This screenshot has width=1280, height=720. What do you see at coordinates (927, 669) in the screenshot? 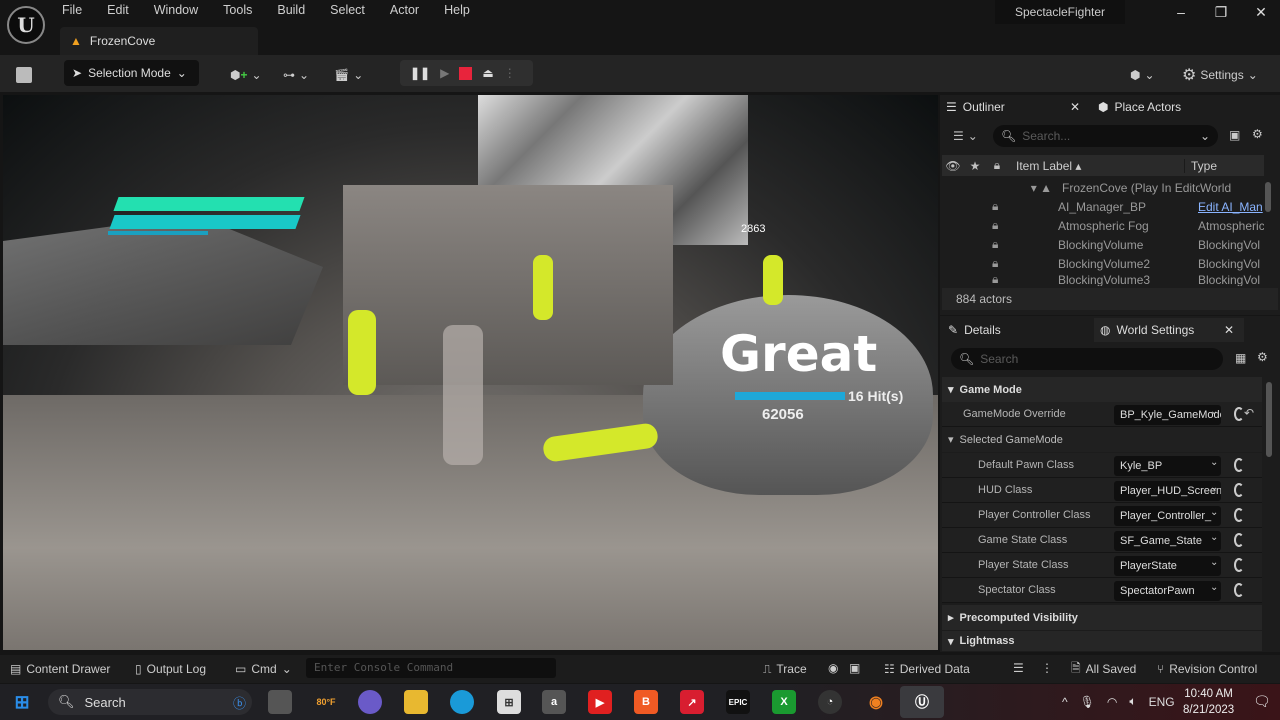
I see `derived-data-button: ☷ Derived Data` at bounding box center [927, 669].